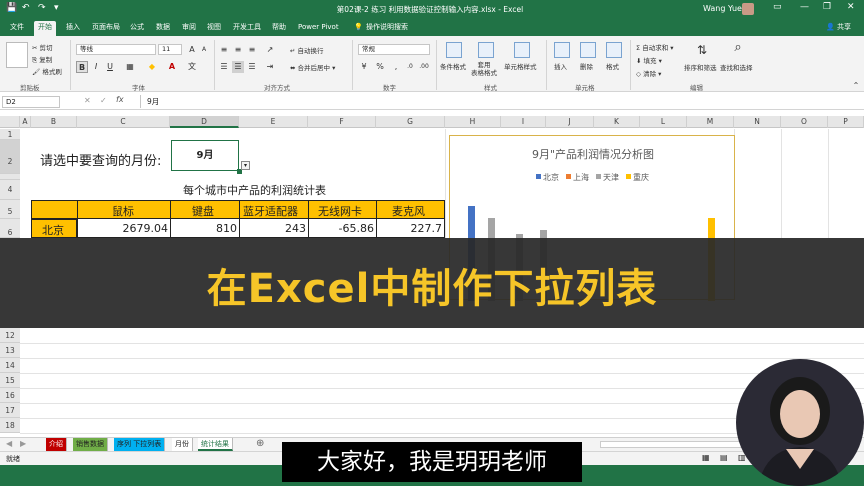  Describe the element at coordinates (700, 67) in the screenshot. I see `sort-filter-button: 排序和筛选` at that location.